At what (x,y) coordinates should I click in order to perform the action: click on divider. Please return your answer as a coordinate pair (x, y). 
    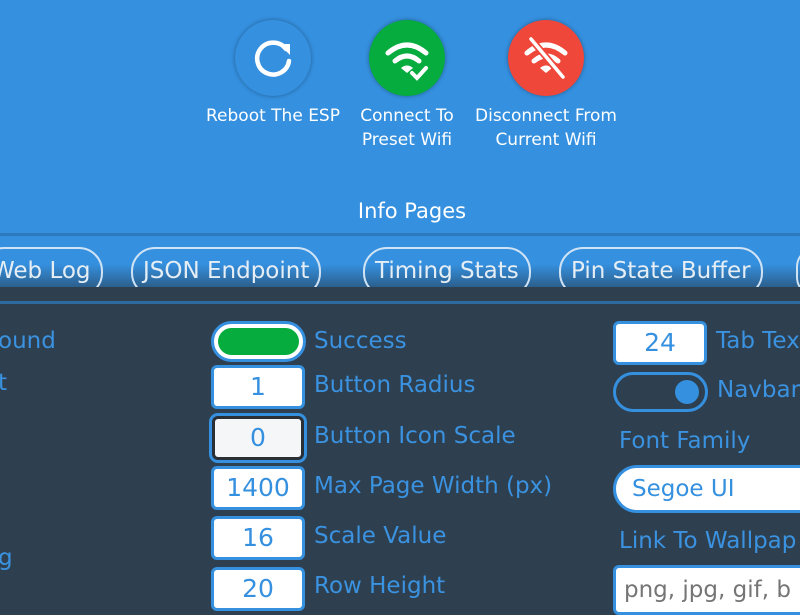
    Looking at the image, I should click on (400, 302).